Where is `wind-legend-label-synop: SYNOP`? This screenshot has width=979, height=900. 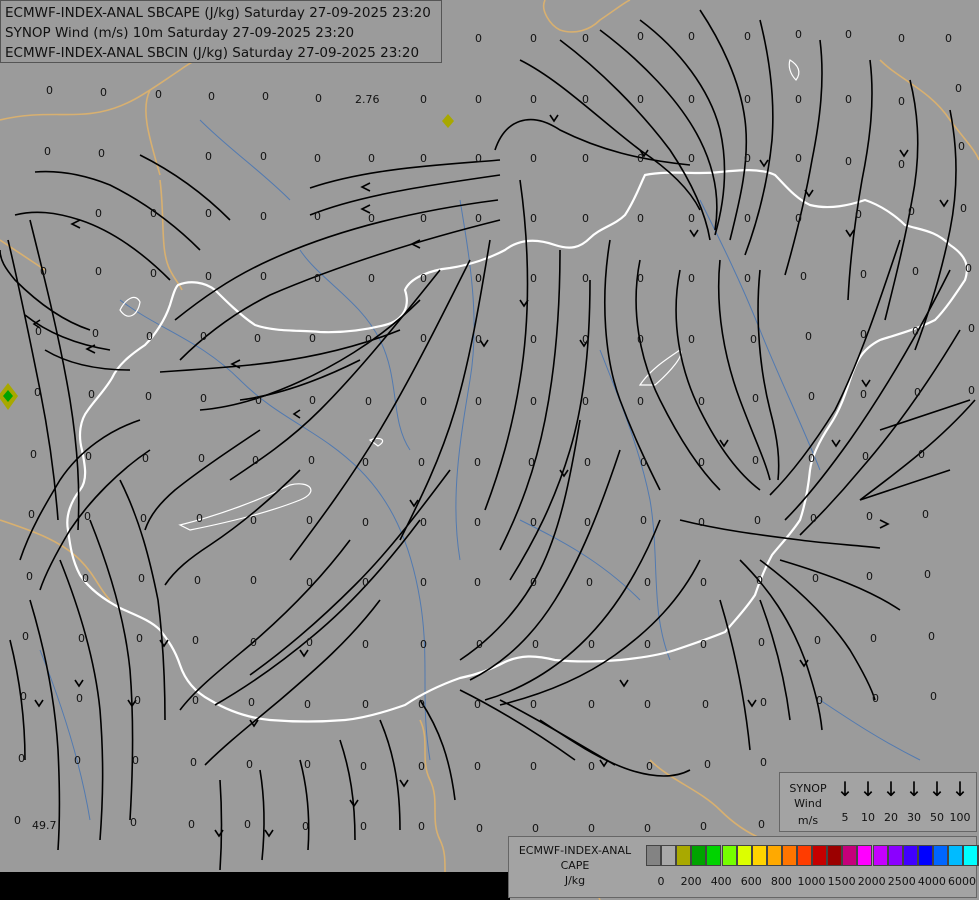
wind-legend-label-synop: SYNOP is located at coordinates (808, 788).